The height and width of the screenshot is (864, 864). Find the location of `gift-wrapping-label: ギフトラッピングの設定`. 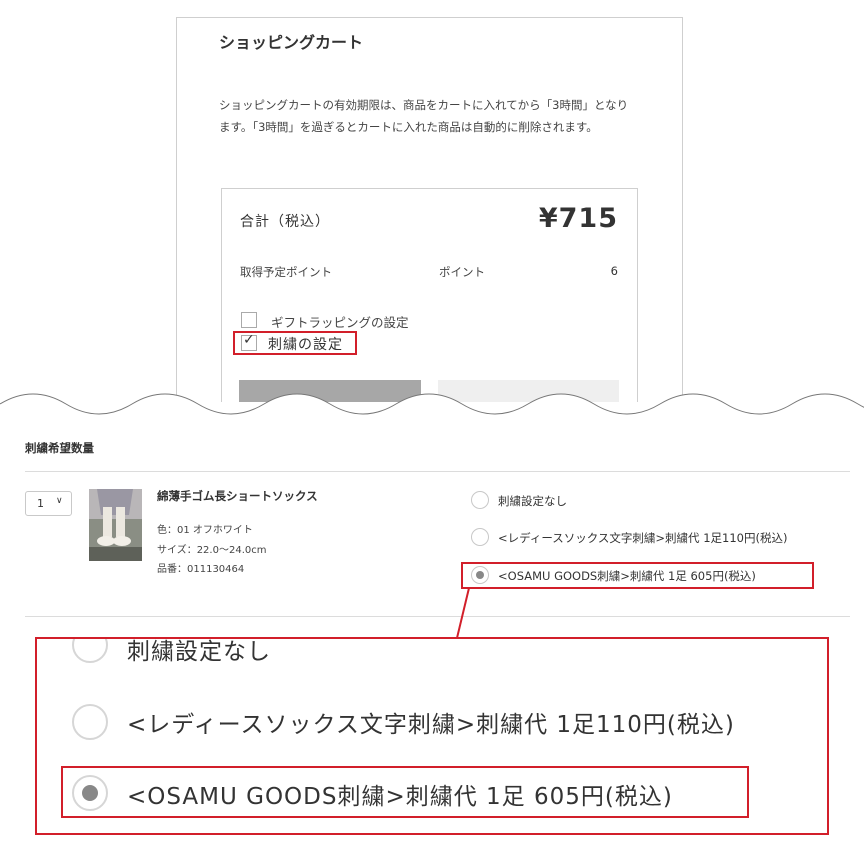

gift-wrapping-label: ギフトラッピングの設定 is located at coordinates (340, 321).